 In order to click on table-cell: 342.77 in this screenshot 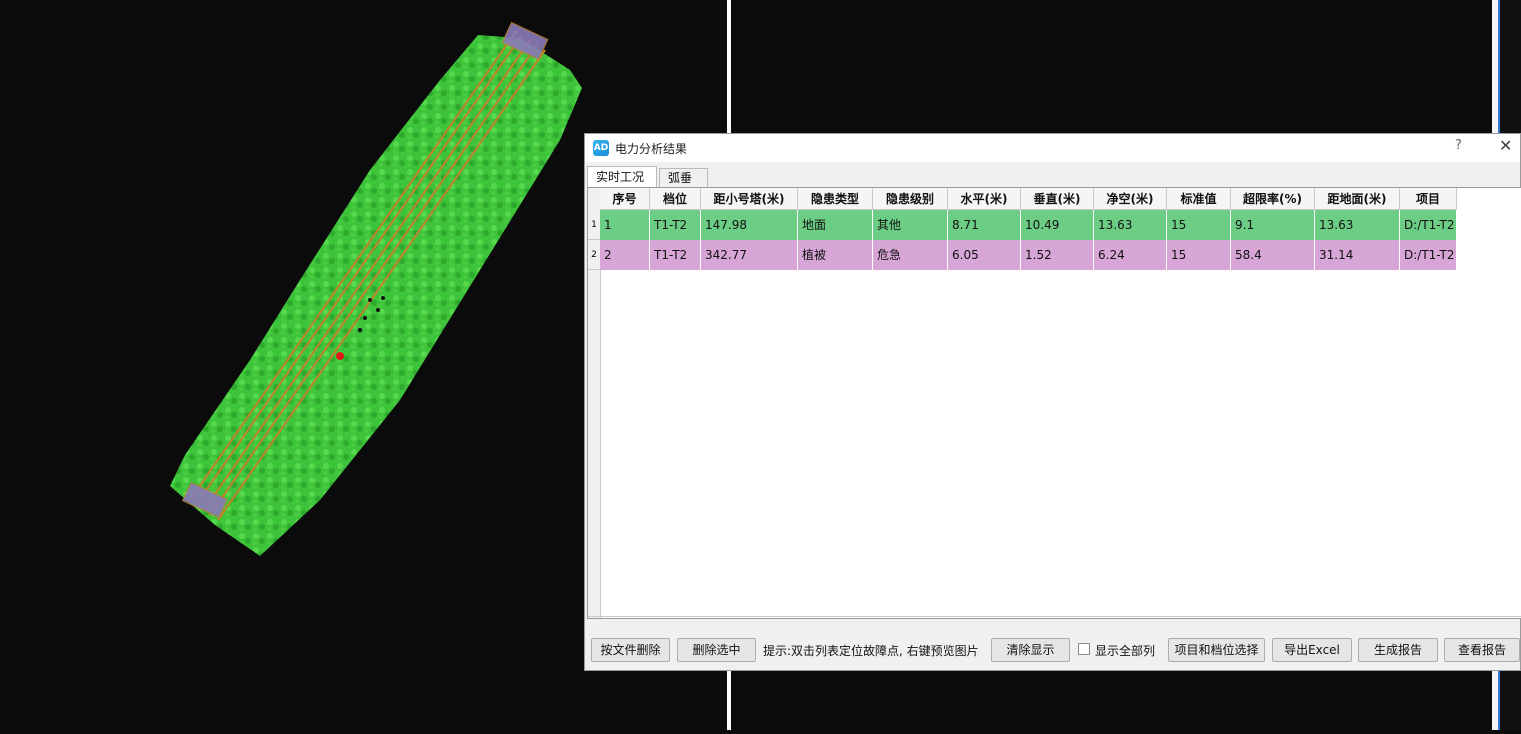, I will do `click(749, 255)`.